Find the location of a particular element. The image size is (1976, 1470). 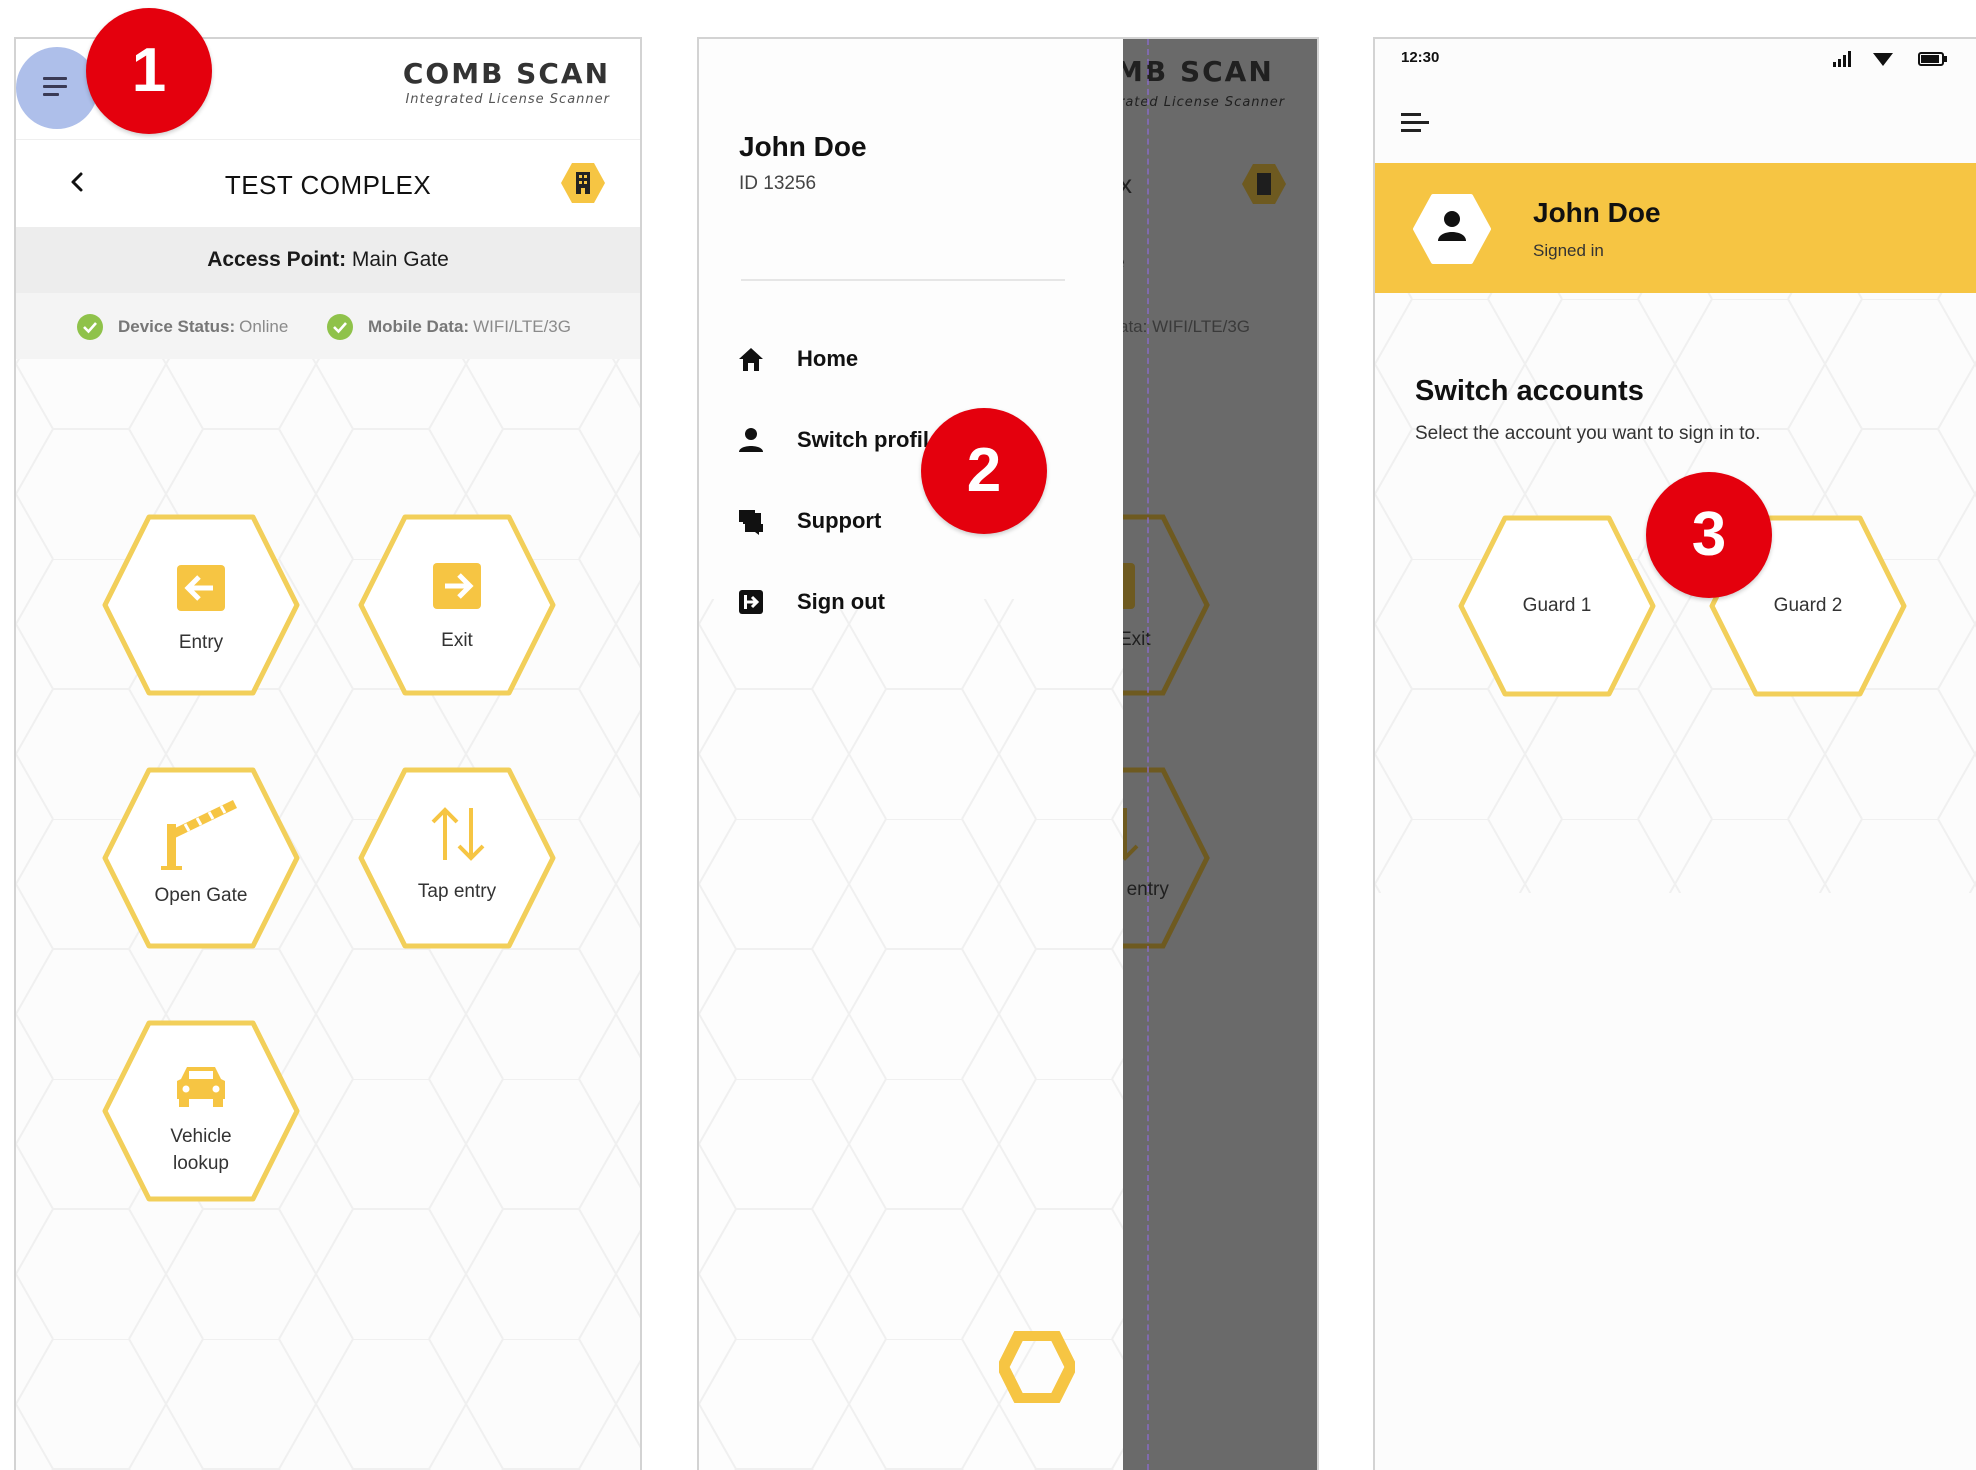

drawer-user-id: ID 13256 is located at coordinates (778, 183).